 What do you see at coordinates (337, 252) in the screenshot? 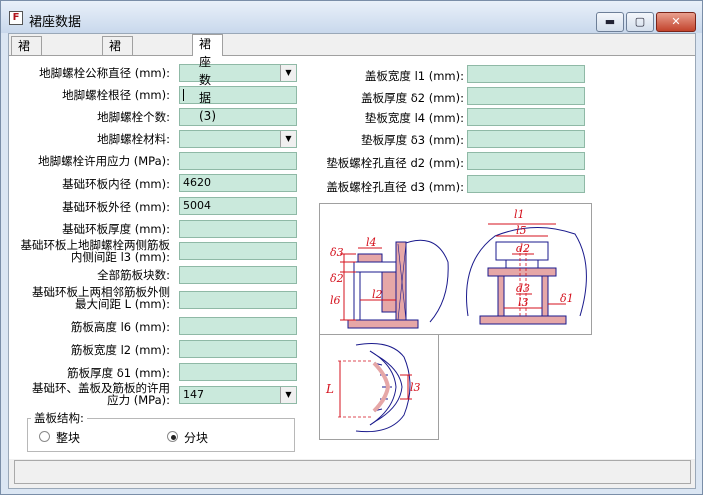
I see `dim-label-delta3: δ3` at bounding box center [337, 252].